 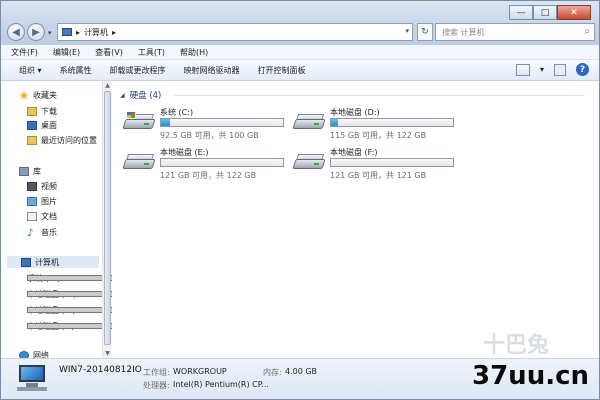 What do you see at coordinates (69, 140) in the screenshot?
I see `nav-item-label: 最近访问的位置` at bounding box center [69, 140].